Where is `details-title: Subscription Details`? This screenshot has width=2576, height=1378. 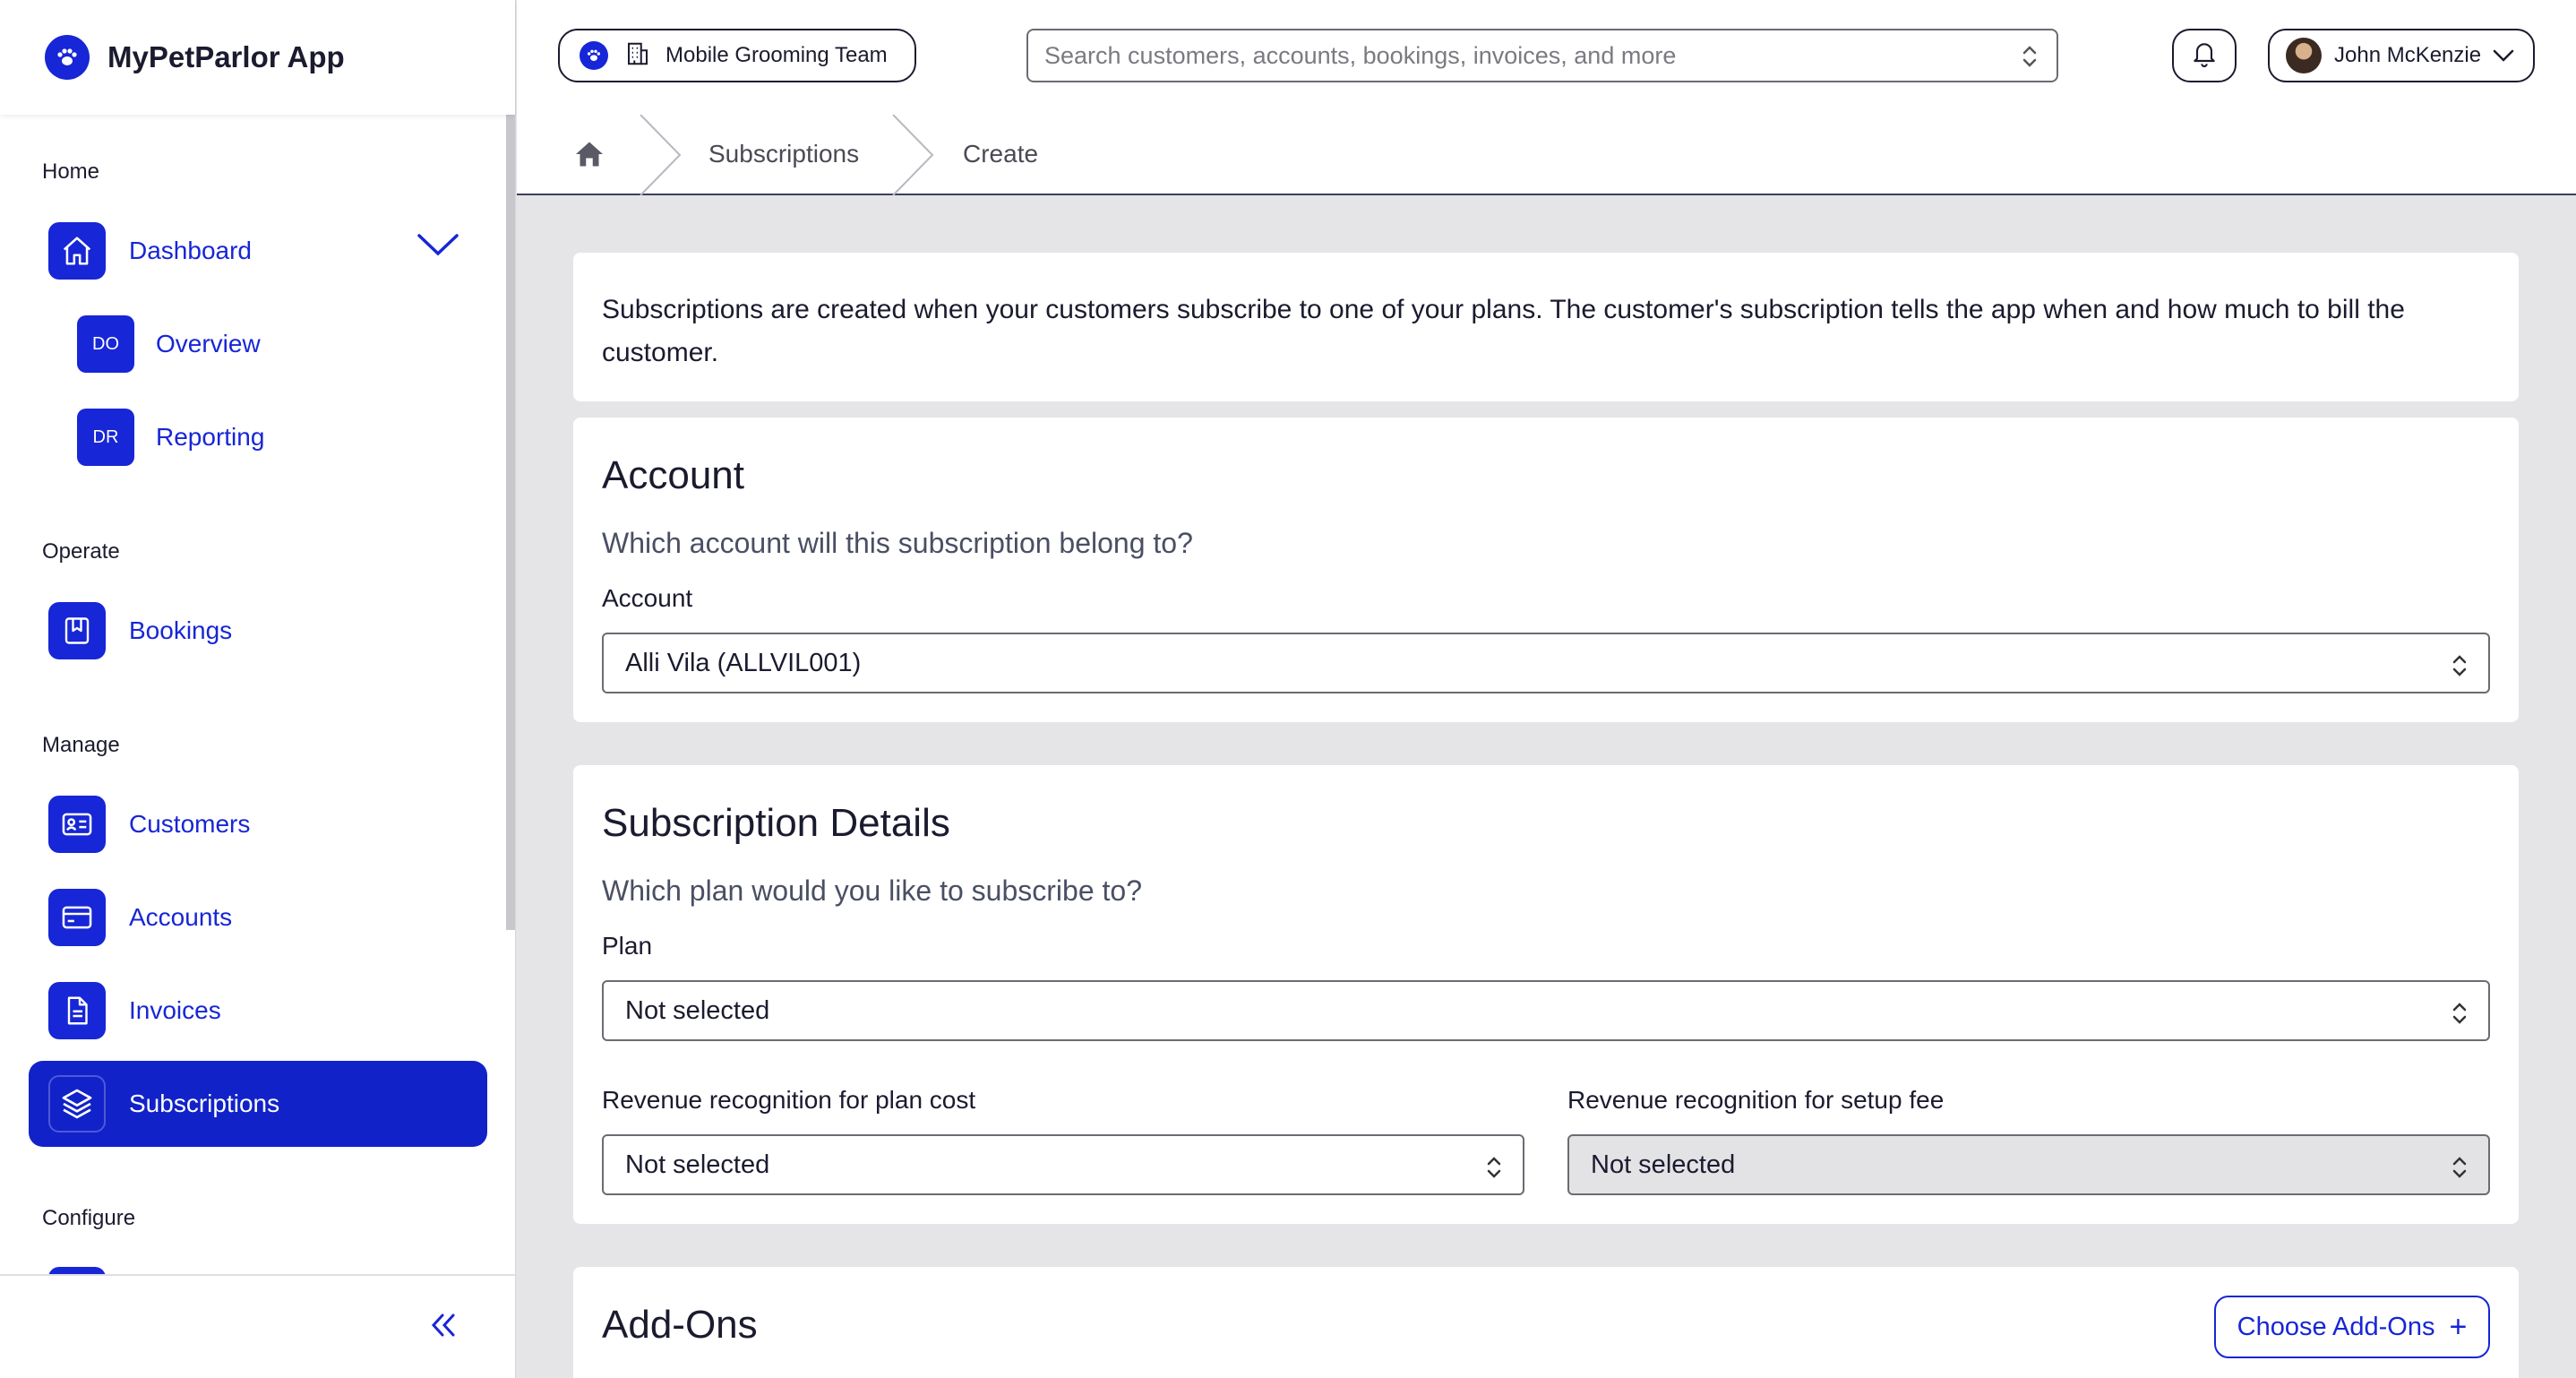 details-title: Subscription Details is located at coordinates (776, 823).